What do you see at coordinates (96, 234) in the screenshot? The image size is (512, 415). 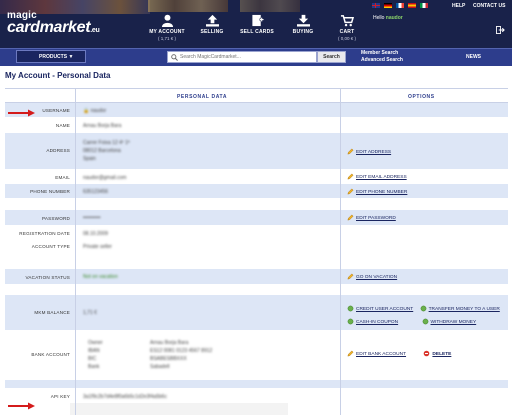 I see `registration-date-value: 08.10.2009` at bounding box center [96, 234].